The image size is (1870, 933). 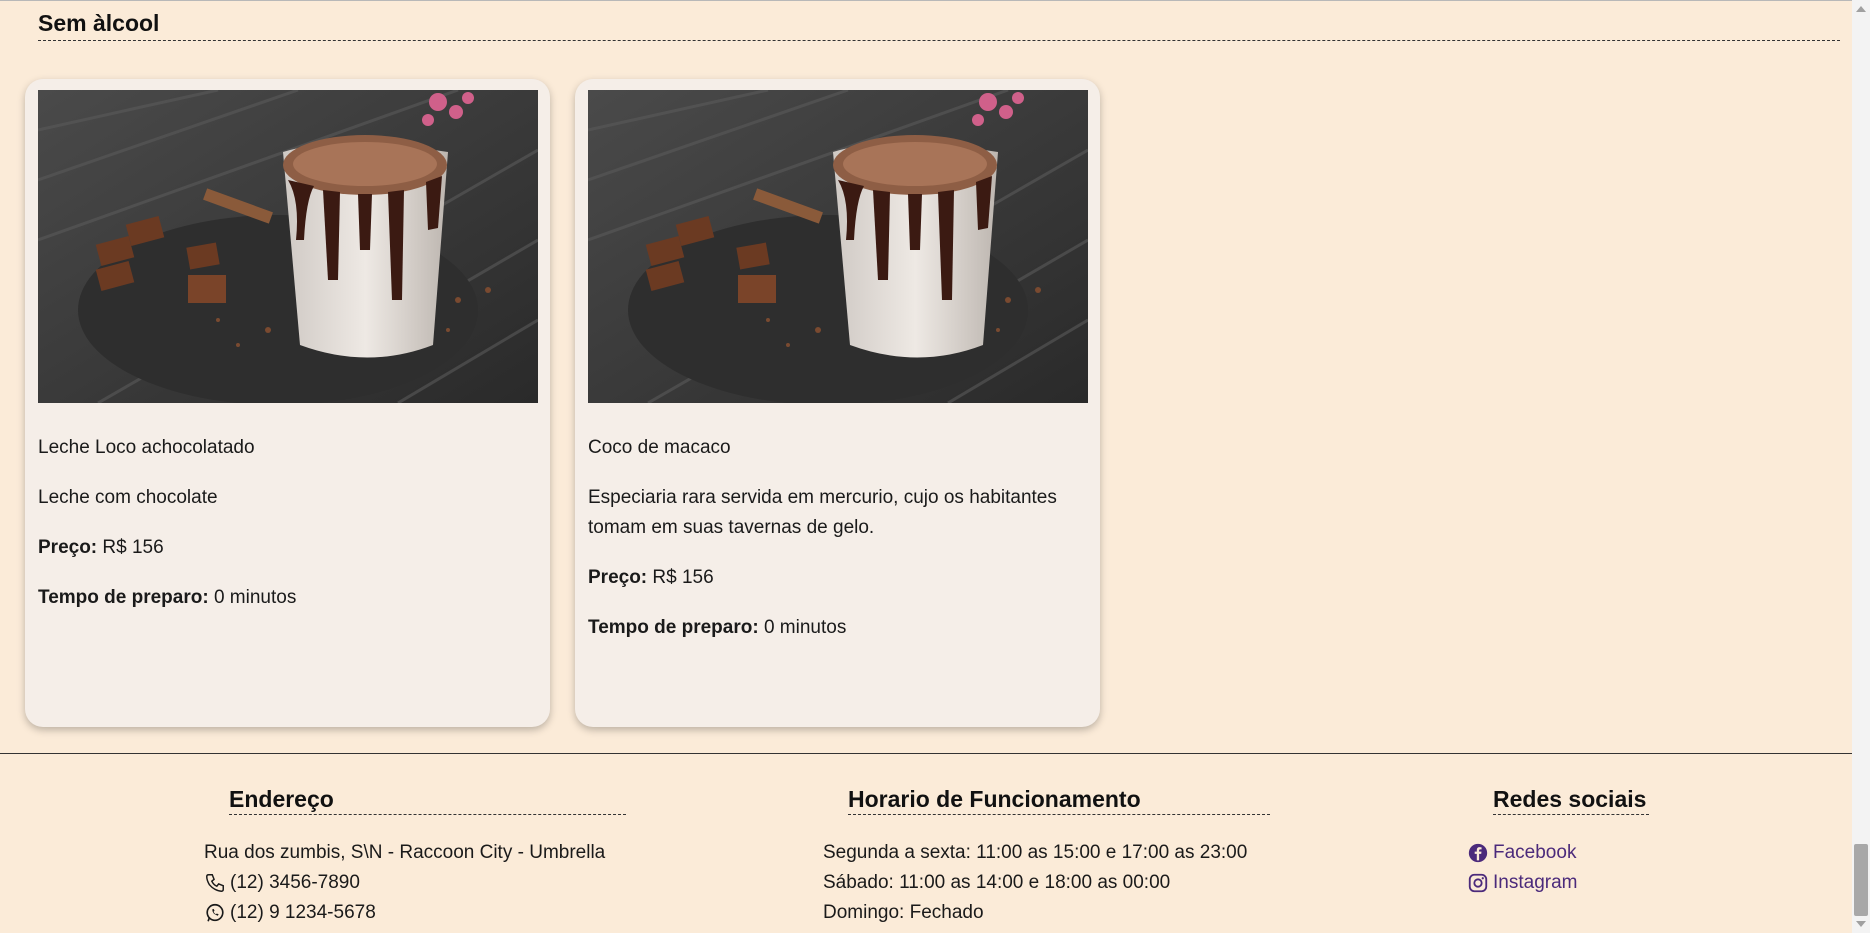 I want to click on scrollbar-thumb, so click(x=1861, y=880).